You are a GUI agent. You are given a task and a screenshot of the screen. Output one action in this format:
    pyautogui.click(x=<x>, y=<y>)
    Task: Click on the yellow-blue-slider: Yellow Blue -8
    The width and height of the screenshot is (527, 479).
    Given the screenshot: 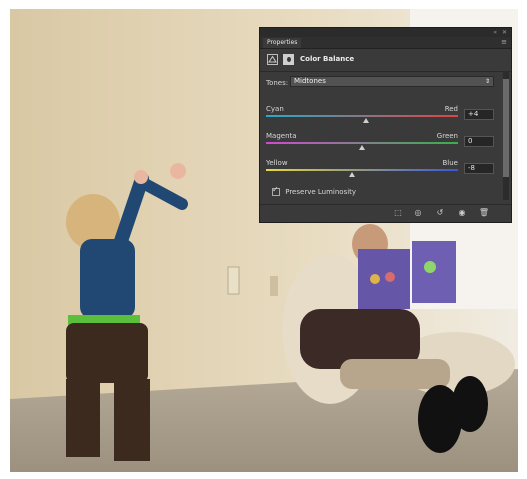 What is the action you would take?
    pyautogui.click(x=384, y=172)
    